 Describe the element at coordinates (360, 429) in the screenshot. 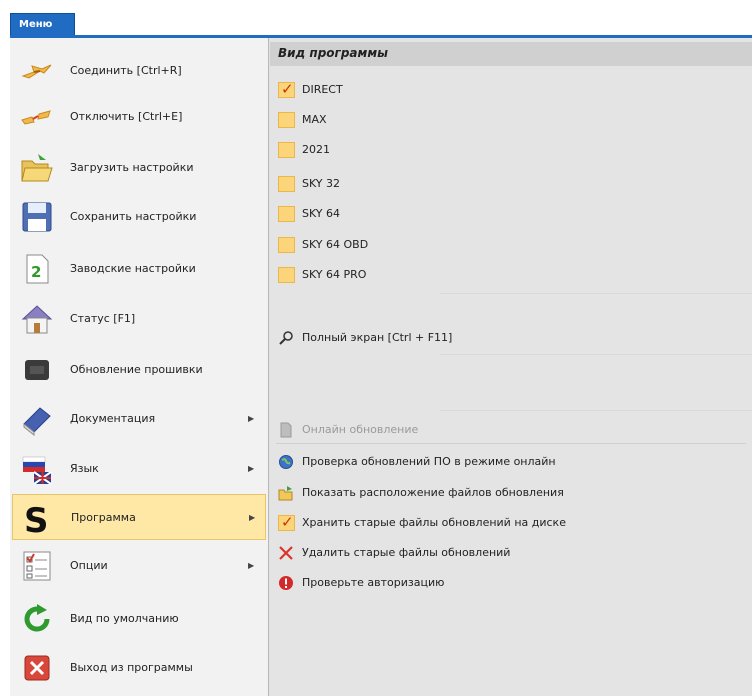

I see `online-update-label: Онлайн обновление` at that location.